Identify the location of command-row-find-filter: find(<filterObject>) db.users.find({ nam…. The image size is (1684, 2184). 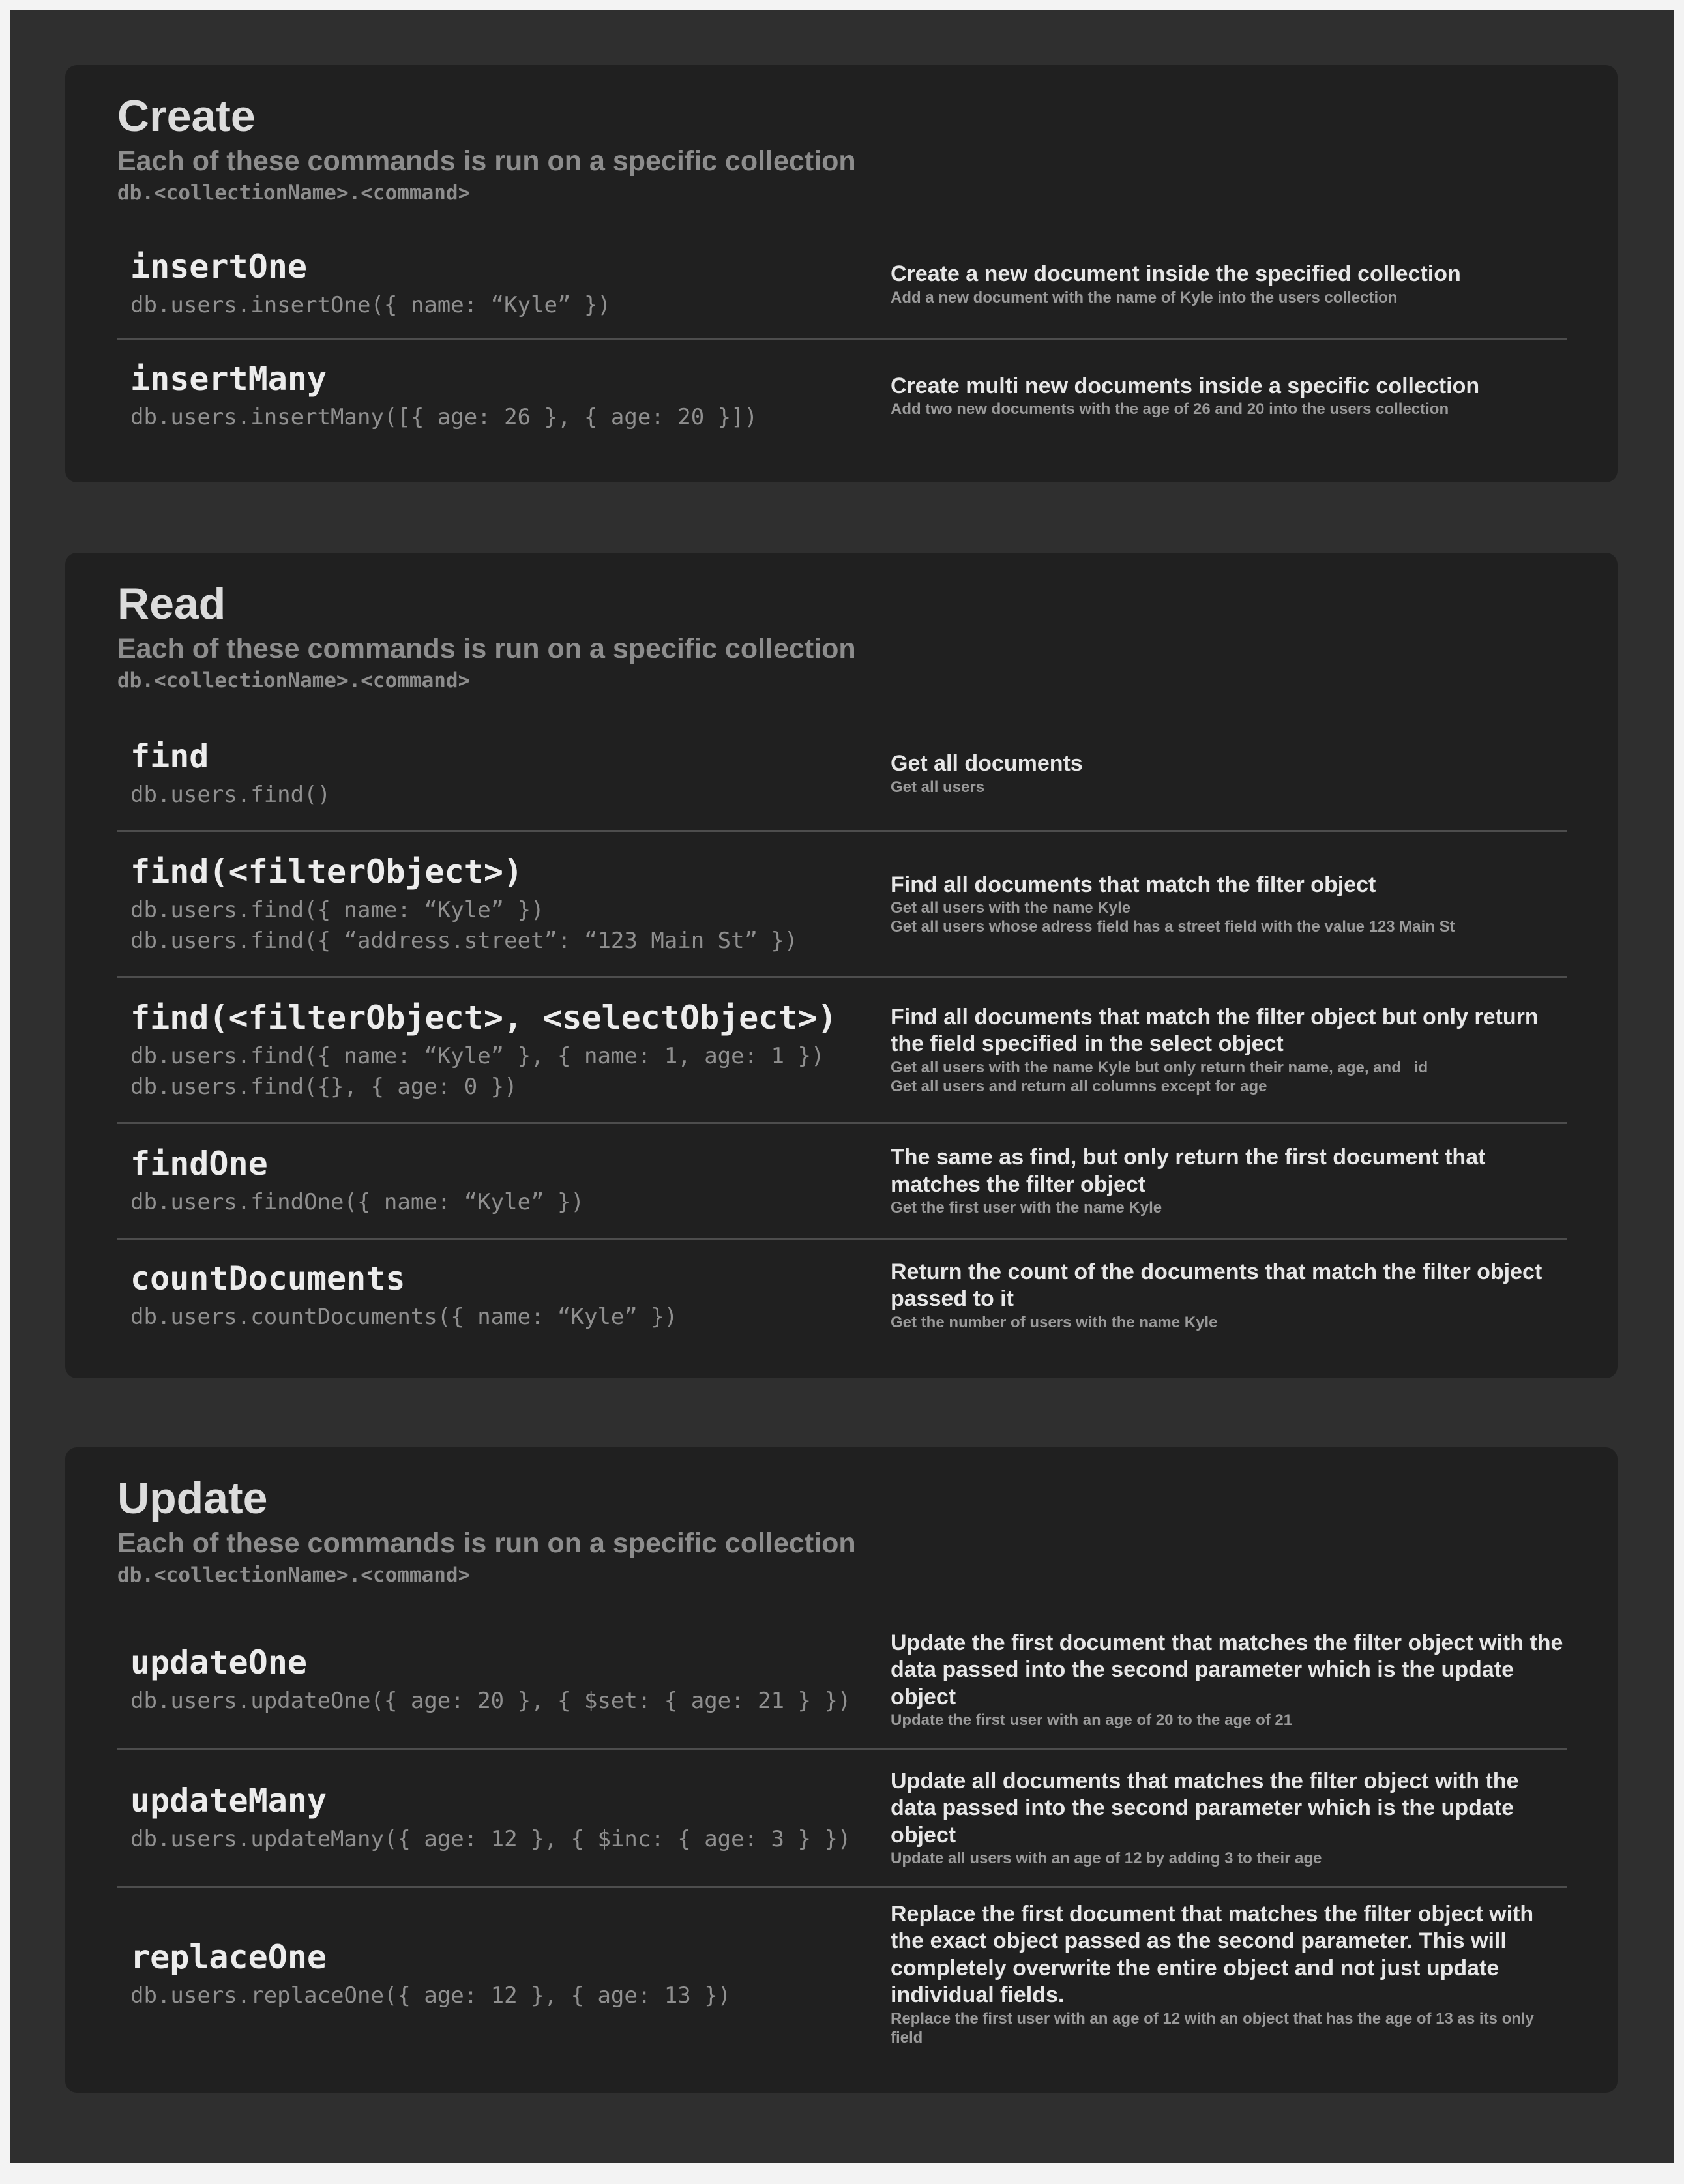
(842, 905).